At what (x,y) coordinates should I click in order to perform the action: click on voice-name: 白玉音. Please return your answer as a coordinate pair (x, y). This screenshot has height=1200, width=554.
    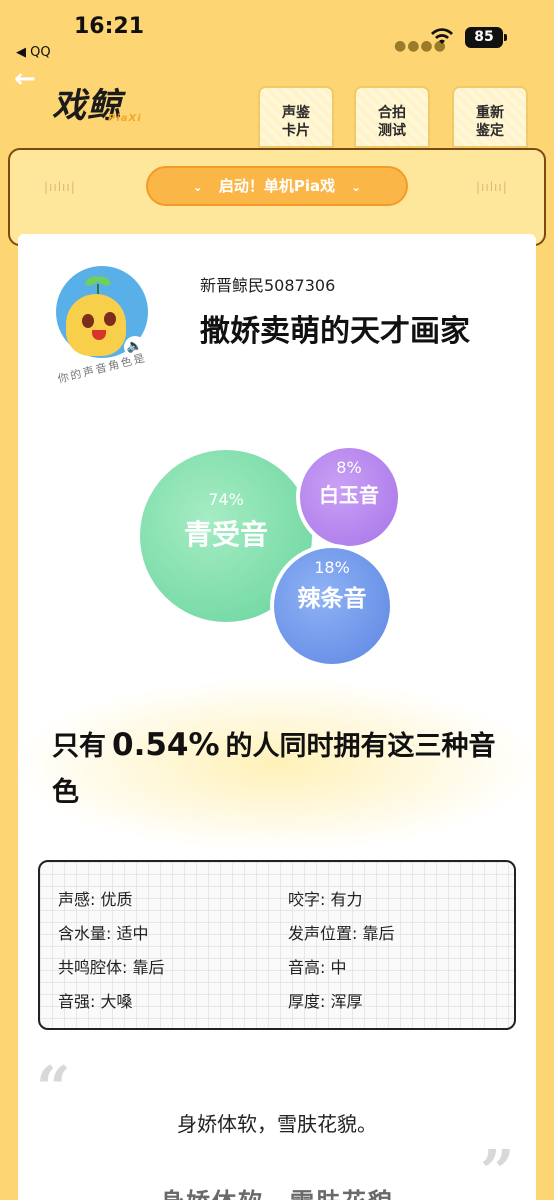
    Looking at the image, I should click on (349, 495).